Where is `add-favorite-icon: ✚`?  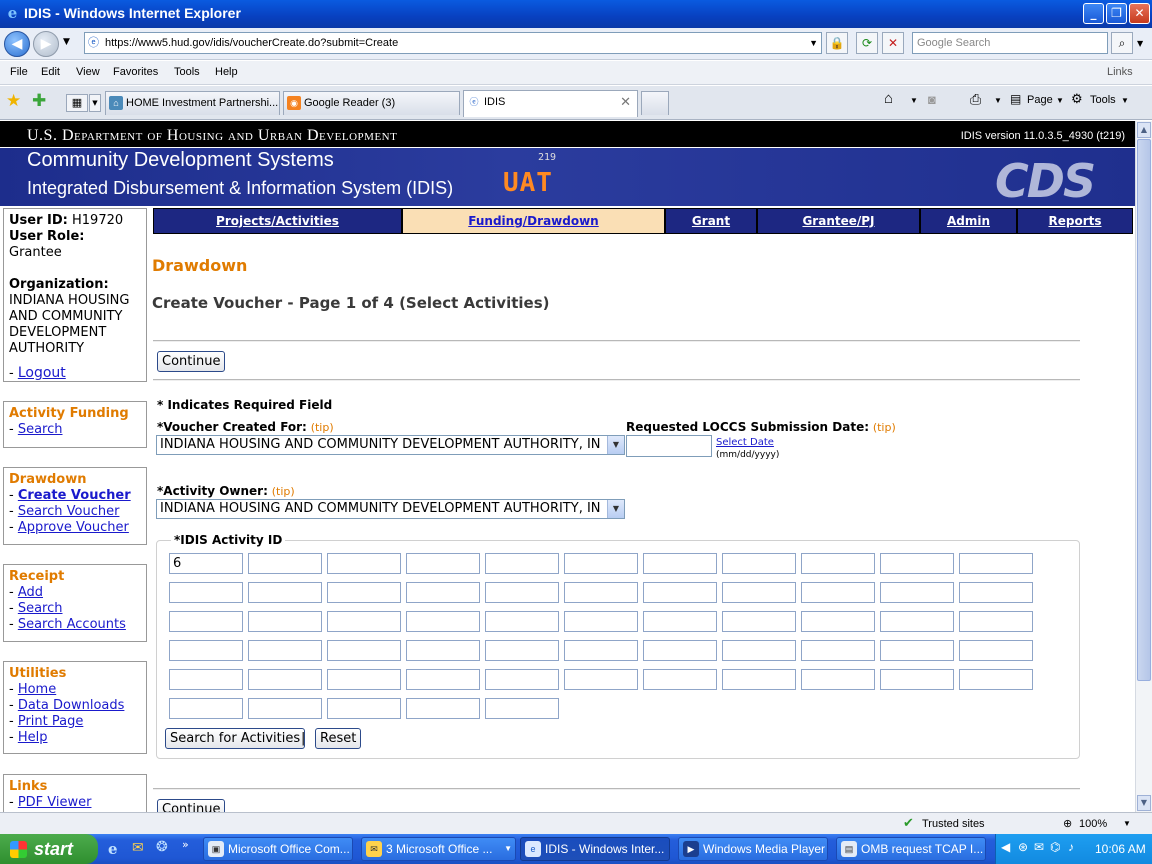 add-favorite-icon: ✚ is located at coordinates (39, 101).